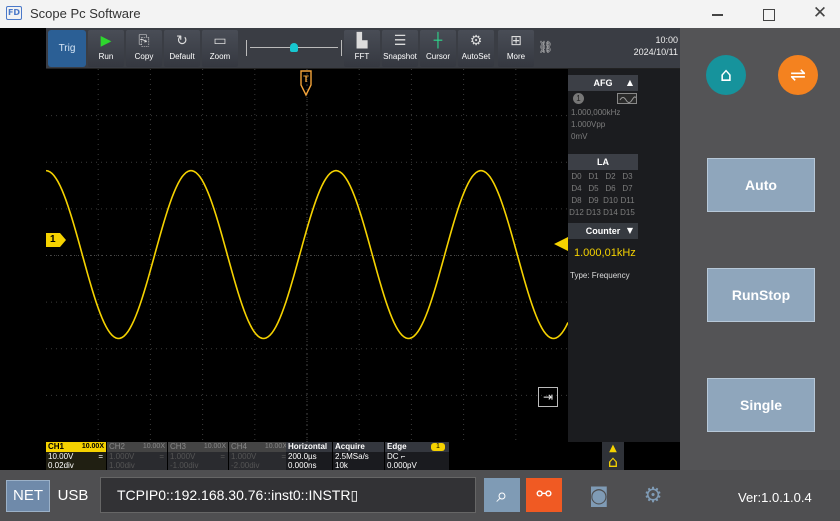 Image resolution: width=840 pixels, height=521 pixels. What do you see at coordinates (600, 275) in the screenshot?
I see `counter-type: Type: Frequency` at bounding box center [600, 275].